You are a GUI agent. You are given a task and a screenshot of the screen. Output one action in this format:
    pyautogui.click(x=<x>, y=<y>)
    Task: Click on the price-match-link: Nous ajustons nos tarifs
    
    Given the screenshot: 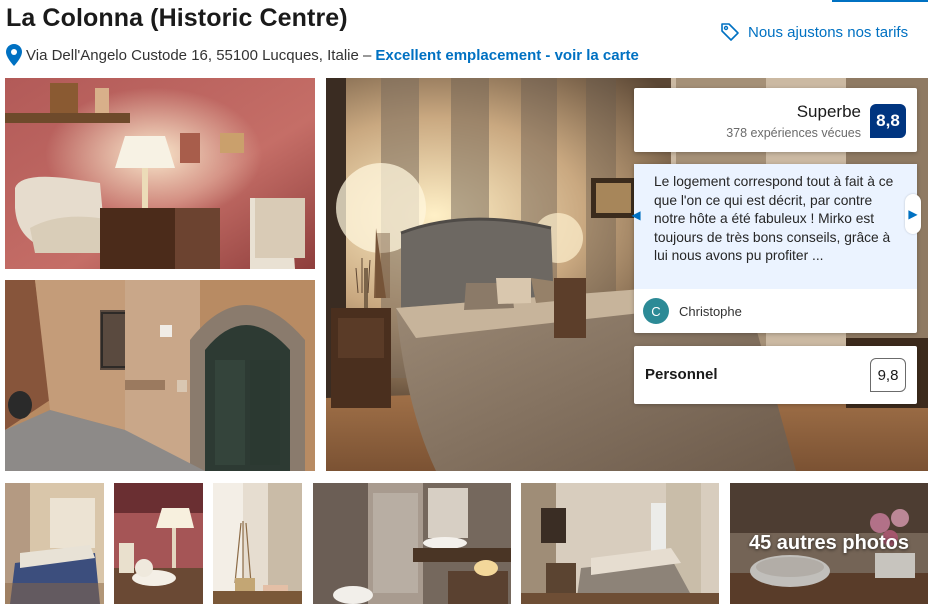 What is the action you would take?
    pyautogui.click(x=814, y=32)
    